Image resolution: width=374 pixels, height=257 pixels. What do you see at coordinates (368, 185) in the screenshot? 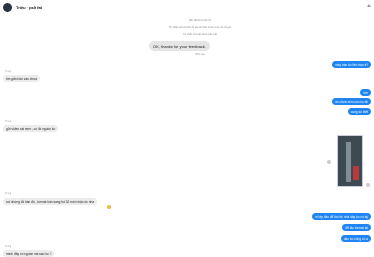
I see `seen-avatar` at bounding box center [368, 185].